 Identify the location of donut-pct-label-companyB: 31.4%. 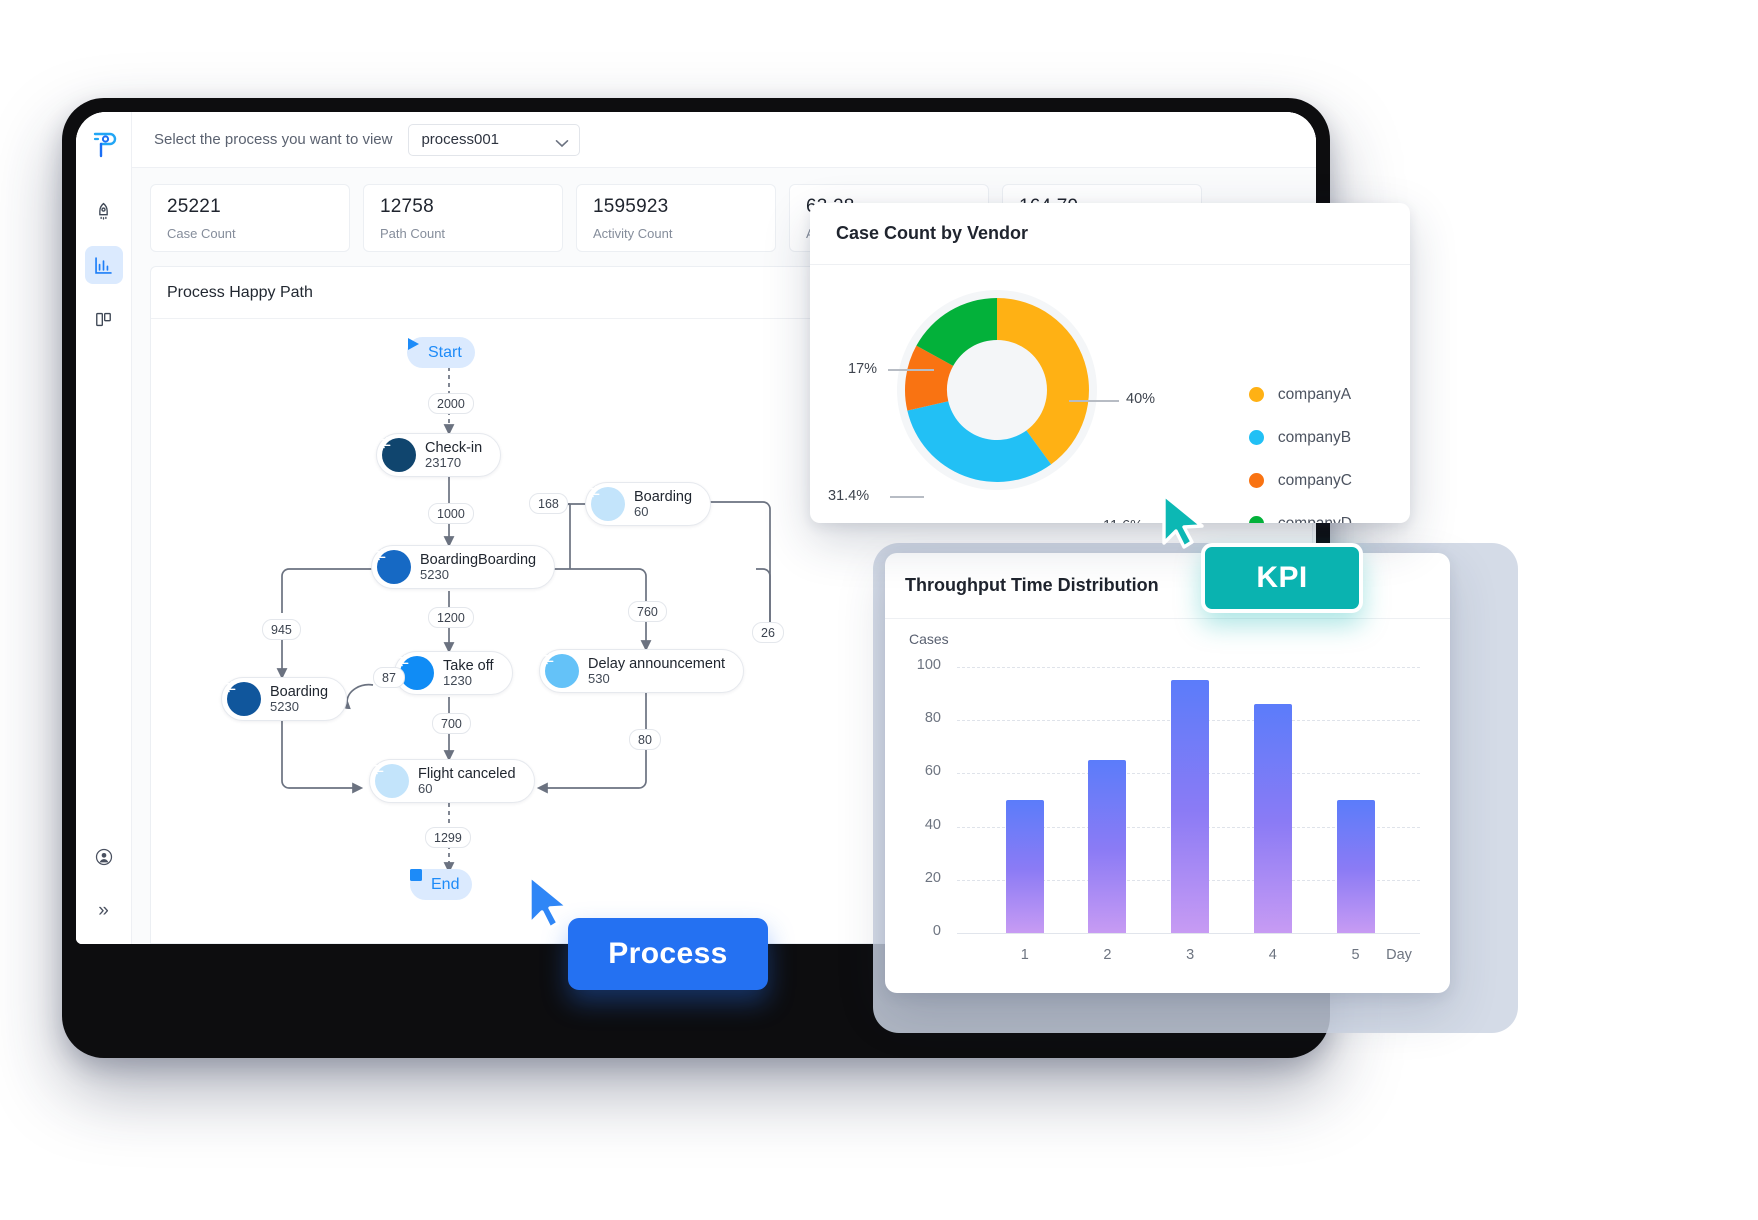
(849, 496).